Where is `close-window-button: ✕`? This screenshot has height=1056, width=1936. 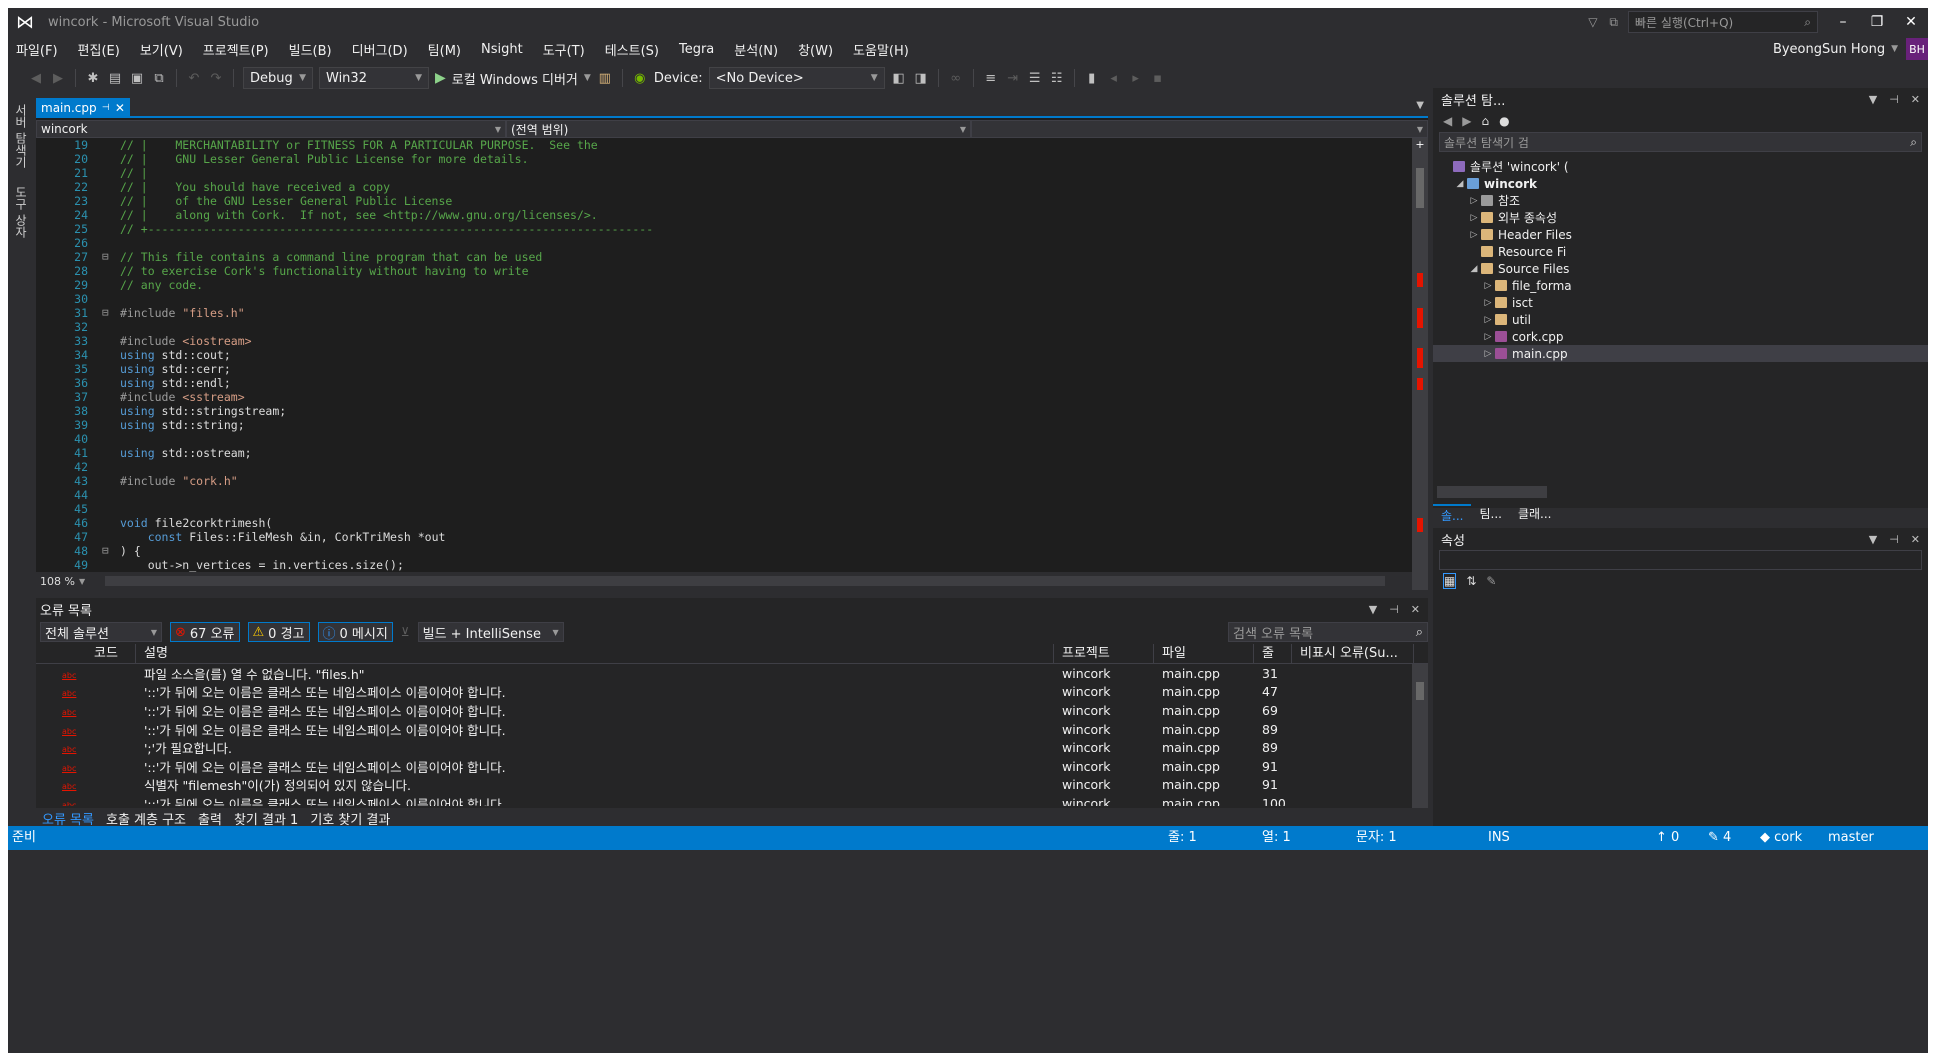 close-window-button: ✕ is located at coordinates (1911, 22).